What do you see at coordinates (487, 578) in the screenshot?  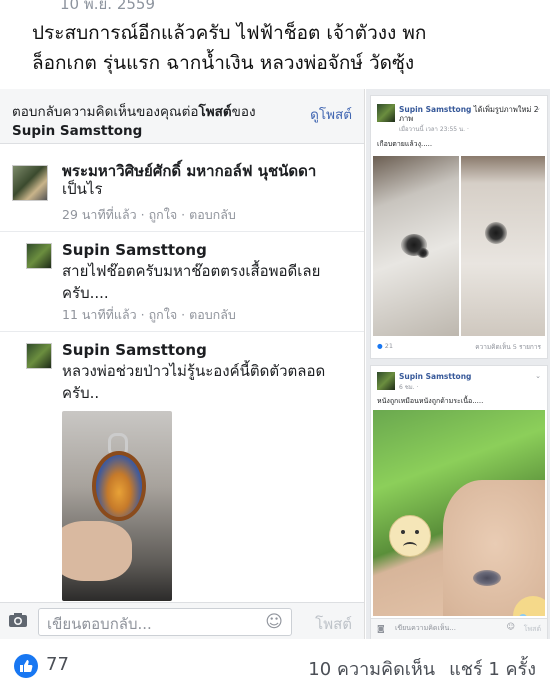 I see `bruise-mark` at bounding box center [487, 578].